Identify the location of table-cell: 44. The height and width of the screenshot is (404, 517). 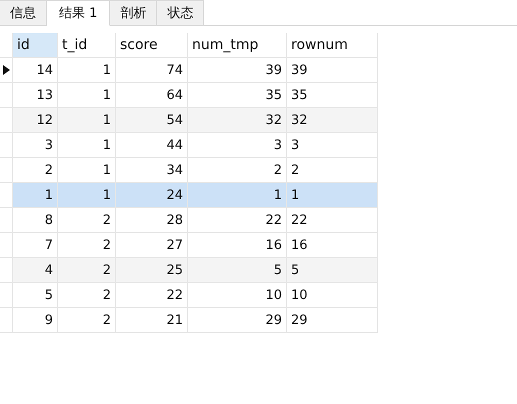
(152, 145).